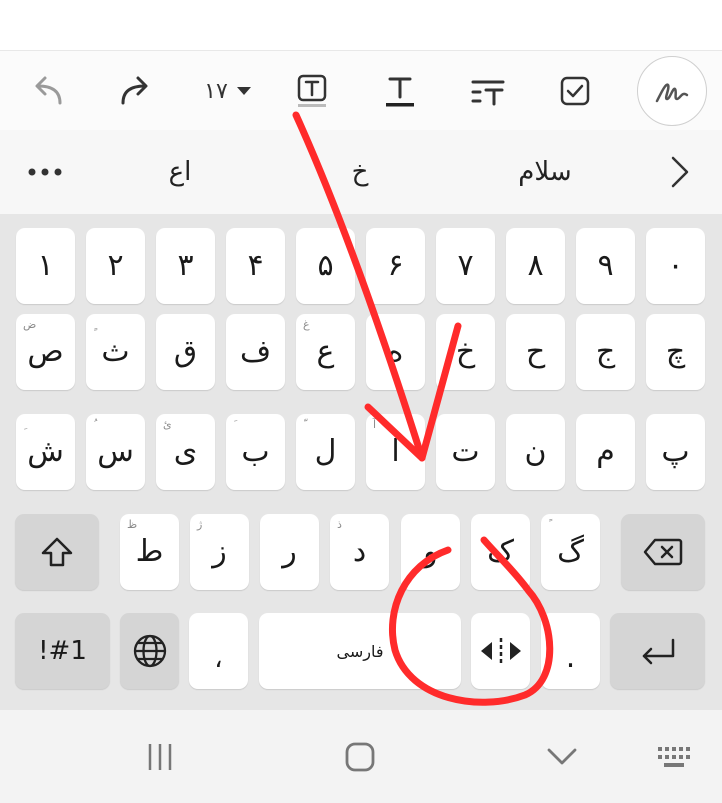  I want to click on key-label: ق, so click(185, 351).